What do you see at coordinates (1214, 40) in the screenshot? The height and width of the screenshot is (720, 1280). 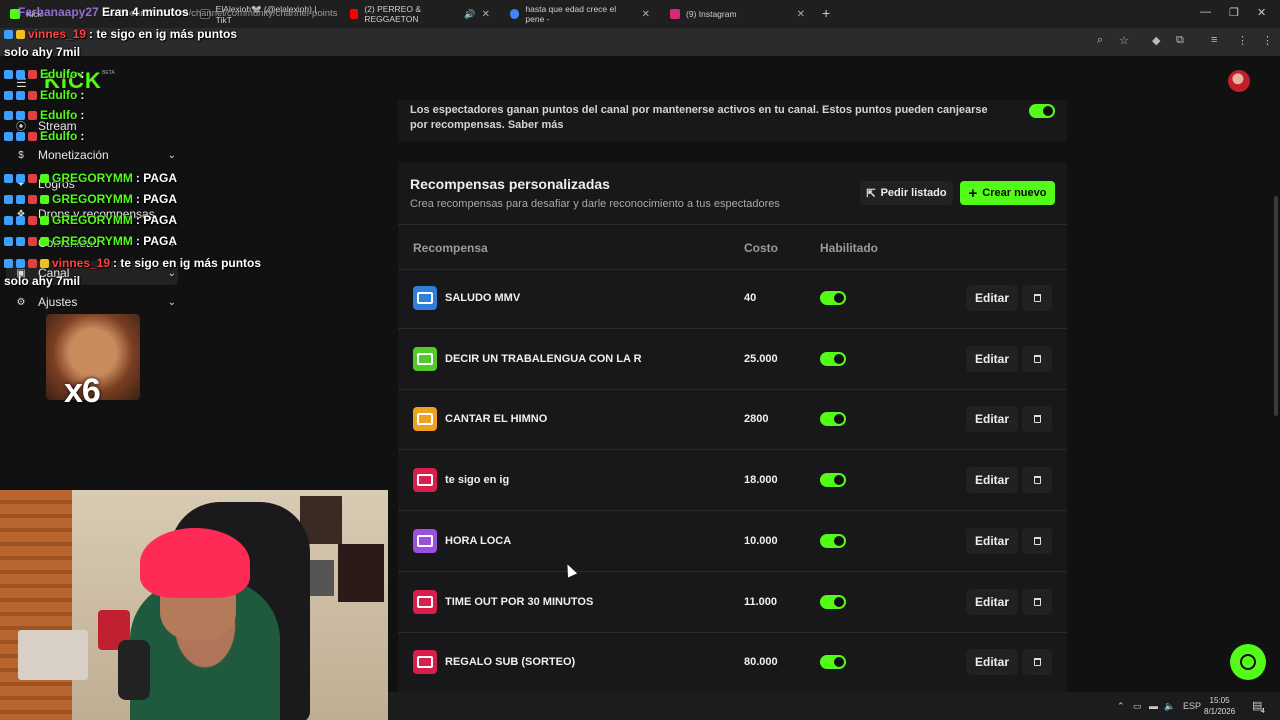 I see `media-icon: ≡` at bounding box center [1214, 40].